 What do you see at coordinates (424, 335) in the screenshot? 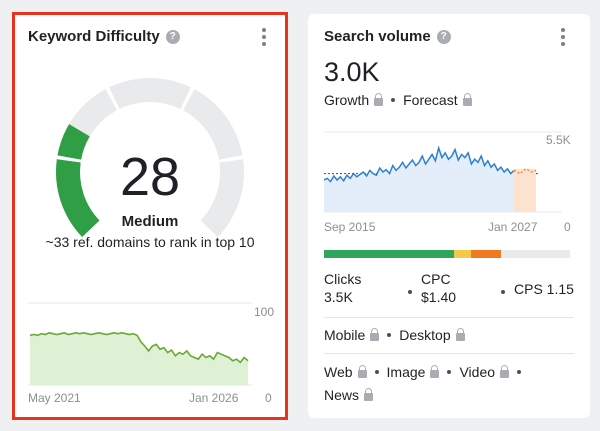
I see `device-desktop: Desktop` at bounding box center [424, 335].